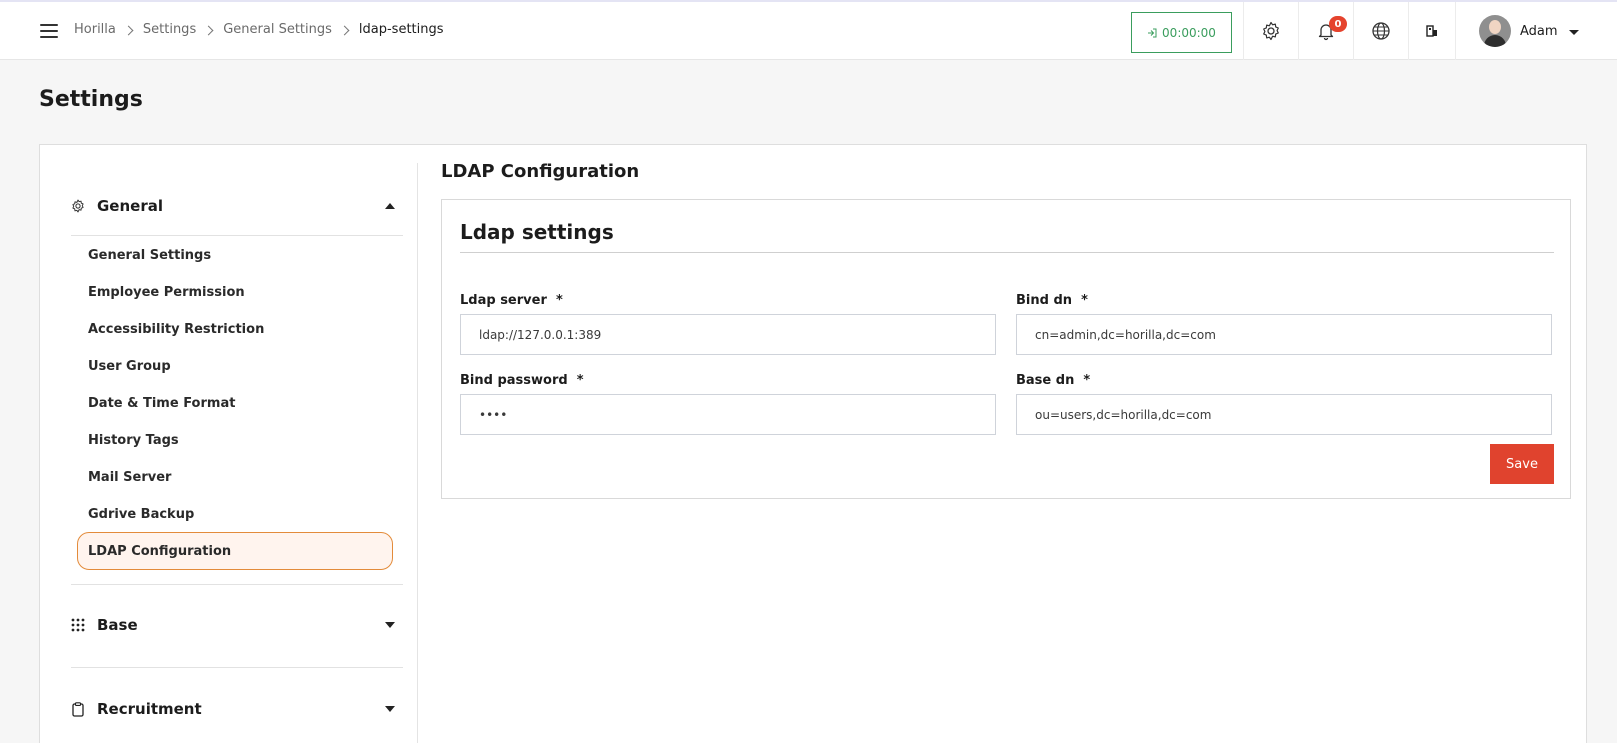 This screenshot has width=1617, height=743. I want to click on company-switch-button, so click(1431, 31).